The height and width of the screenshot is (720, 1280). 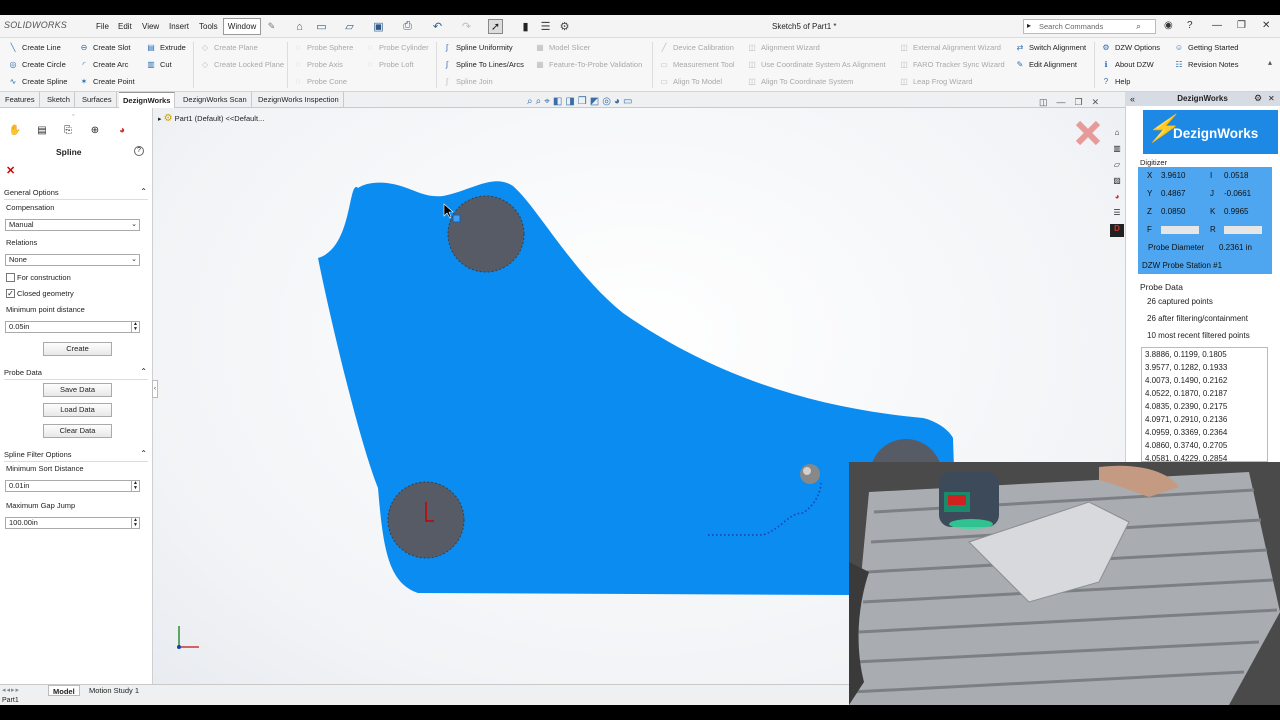 What do you see at coordinates (1270, 62) in the screenshot?
I see `collapse-ribbon-icon: ▴` at bounding box center [1270, 62].